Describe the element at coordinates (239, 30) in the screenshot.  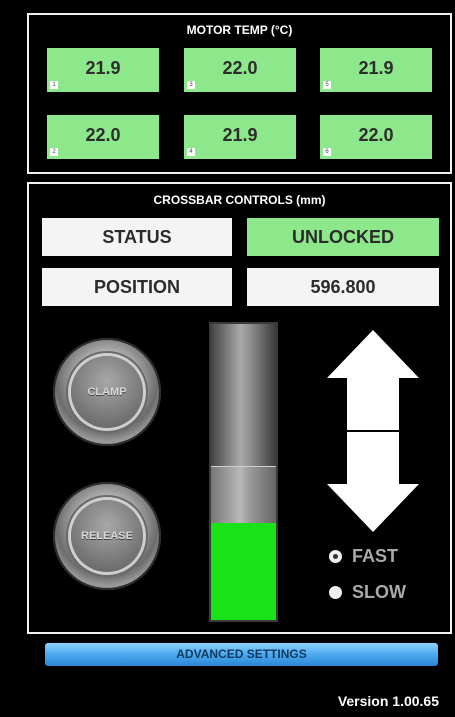
I see `motor-temp-title: MOTOR TEMP (°C)` at that location.